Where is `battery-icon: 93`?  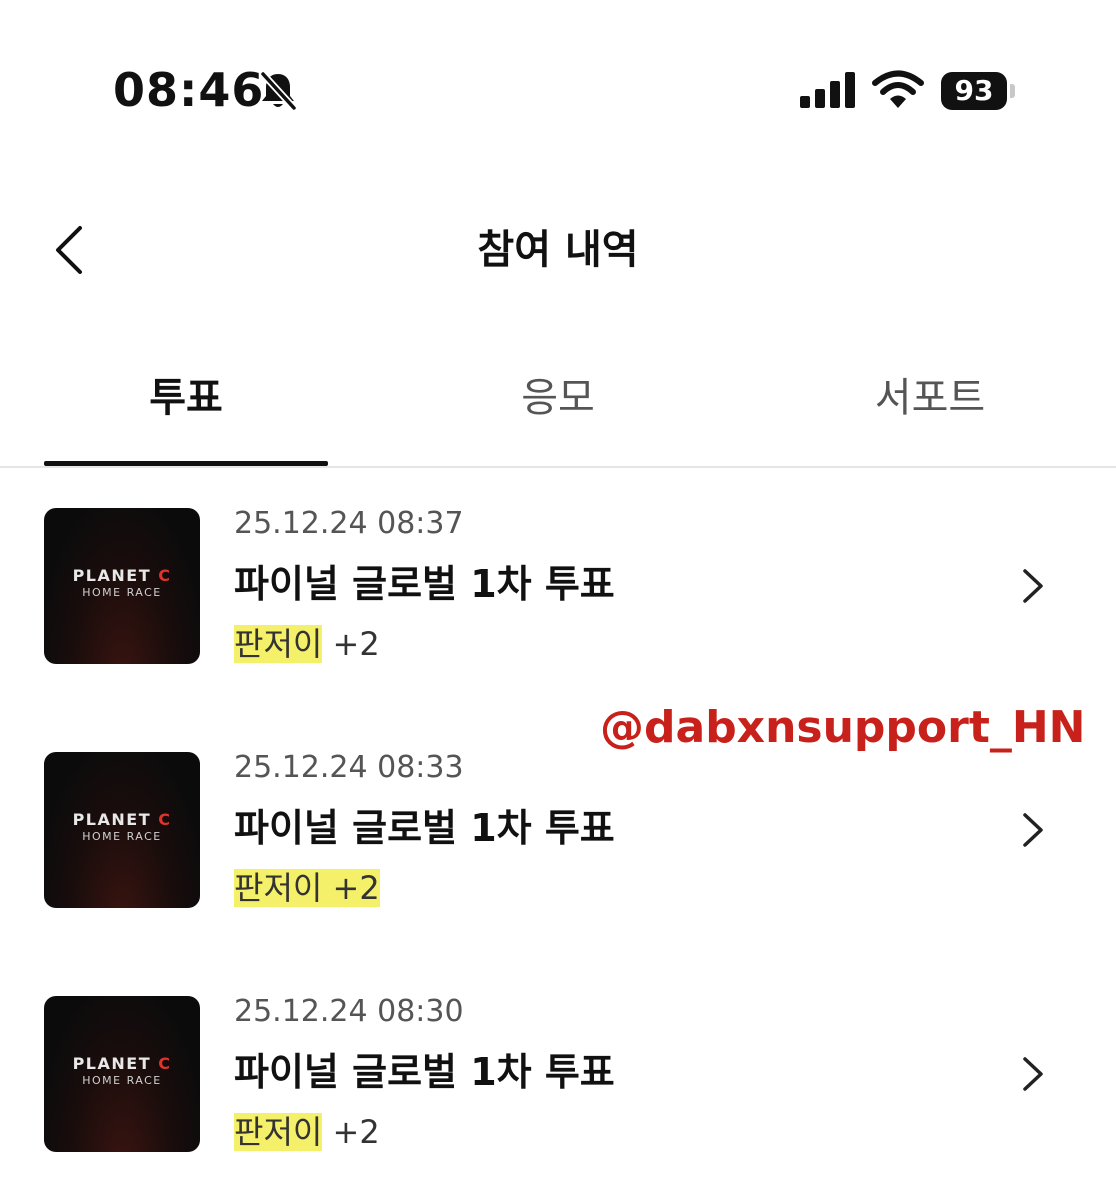
battery-icon: 93 is located at coordinates (978, 91).